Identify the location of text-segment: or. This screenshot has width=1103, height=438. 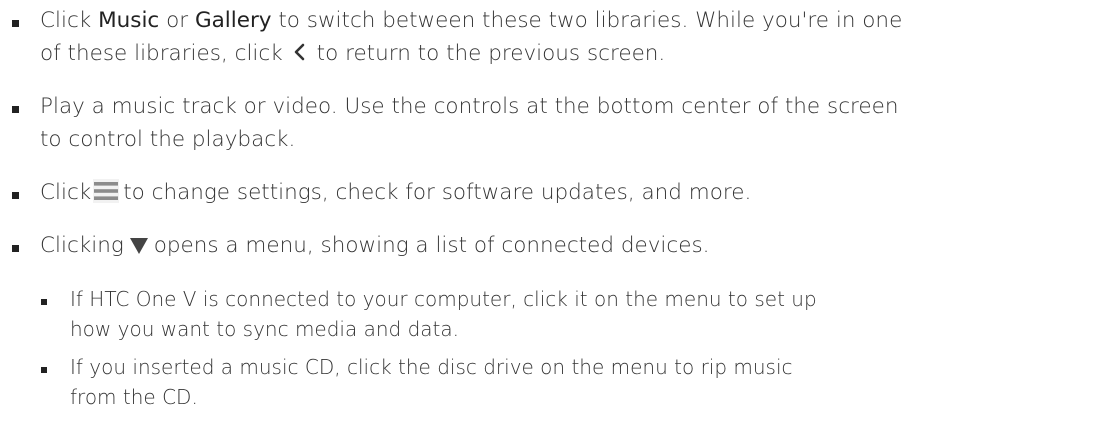
(177, 20).